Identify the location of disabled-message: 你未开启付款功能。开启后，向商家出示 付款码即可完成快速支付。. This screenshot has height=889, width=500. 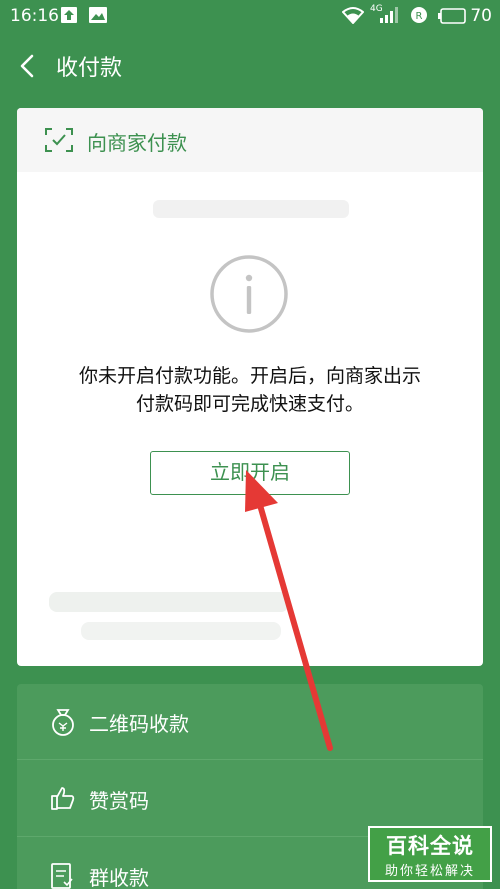
(250, 390).